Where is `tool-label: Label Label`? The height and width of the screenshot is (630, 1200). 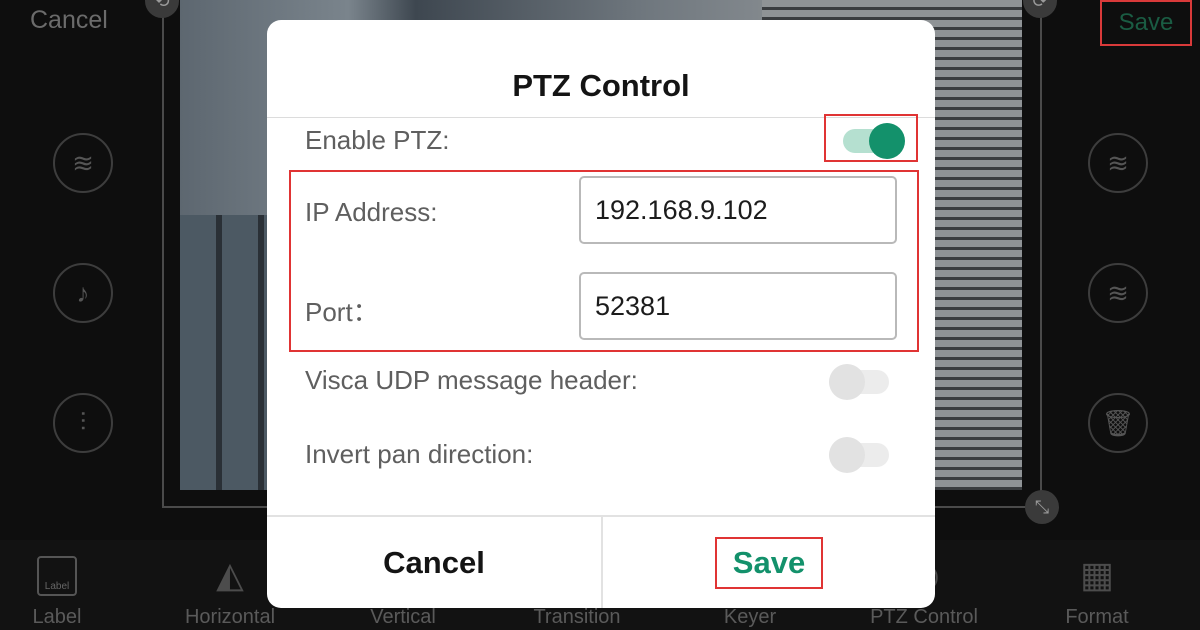 tool-label: Label Label is located at coordinates (58, 588).